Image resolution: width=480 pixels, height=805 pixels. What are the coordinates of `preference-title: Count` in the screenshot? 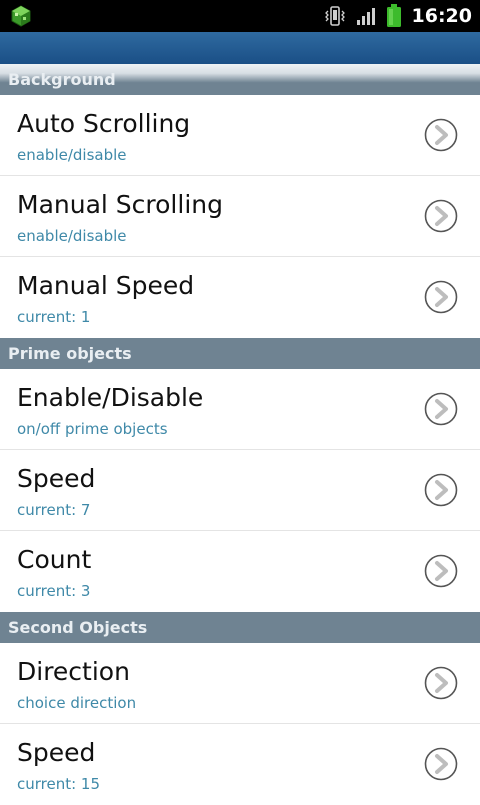 It's located at (54, 559).